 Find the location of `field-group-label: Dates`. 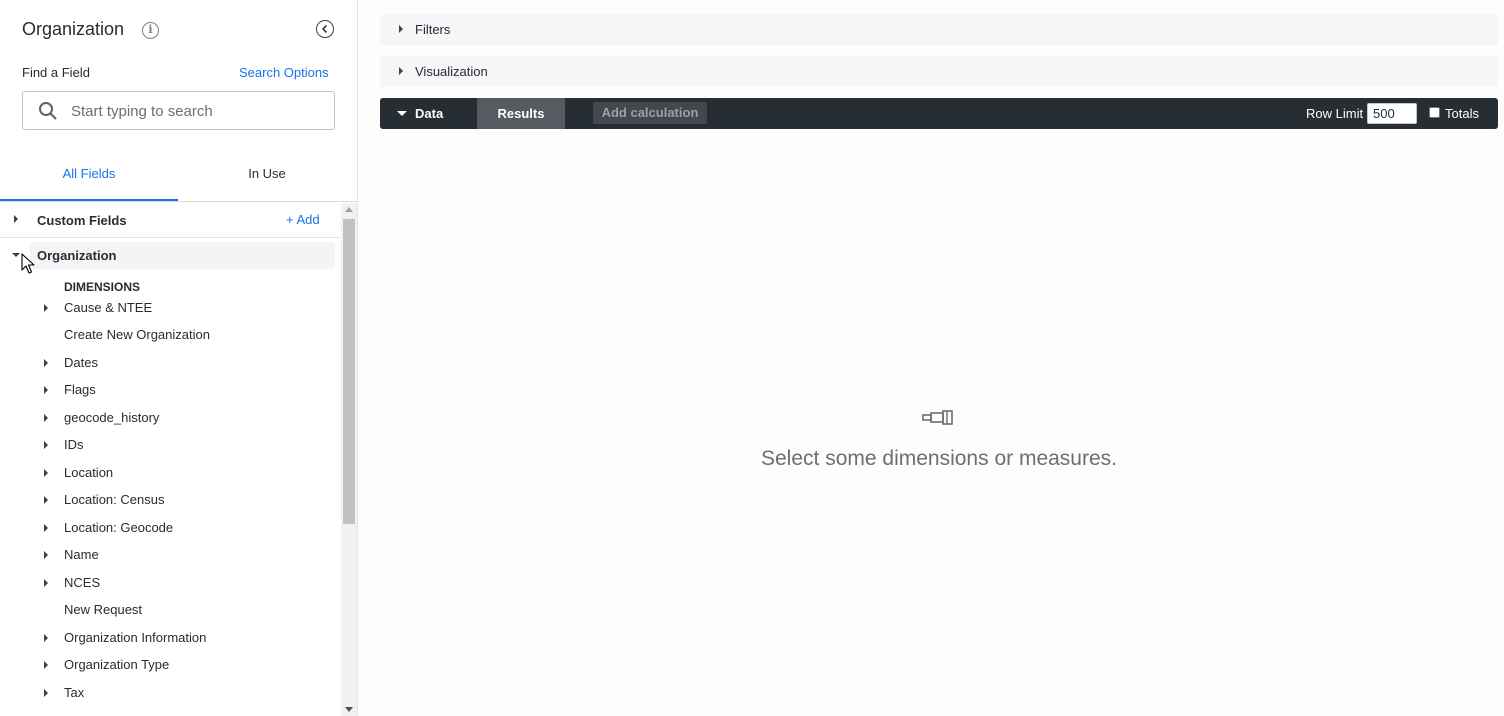

field-group-label: Dates is located at coordinates (81, 362).